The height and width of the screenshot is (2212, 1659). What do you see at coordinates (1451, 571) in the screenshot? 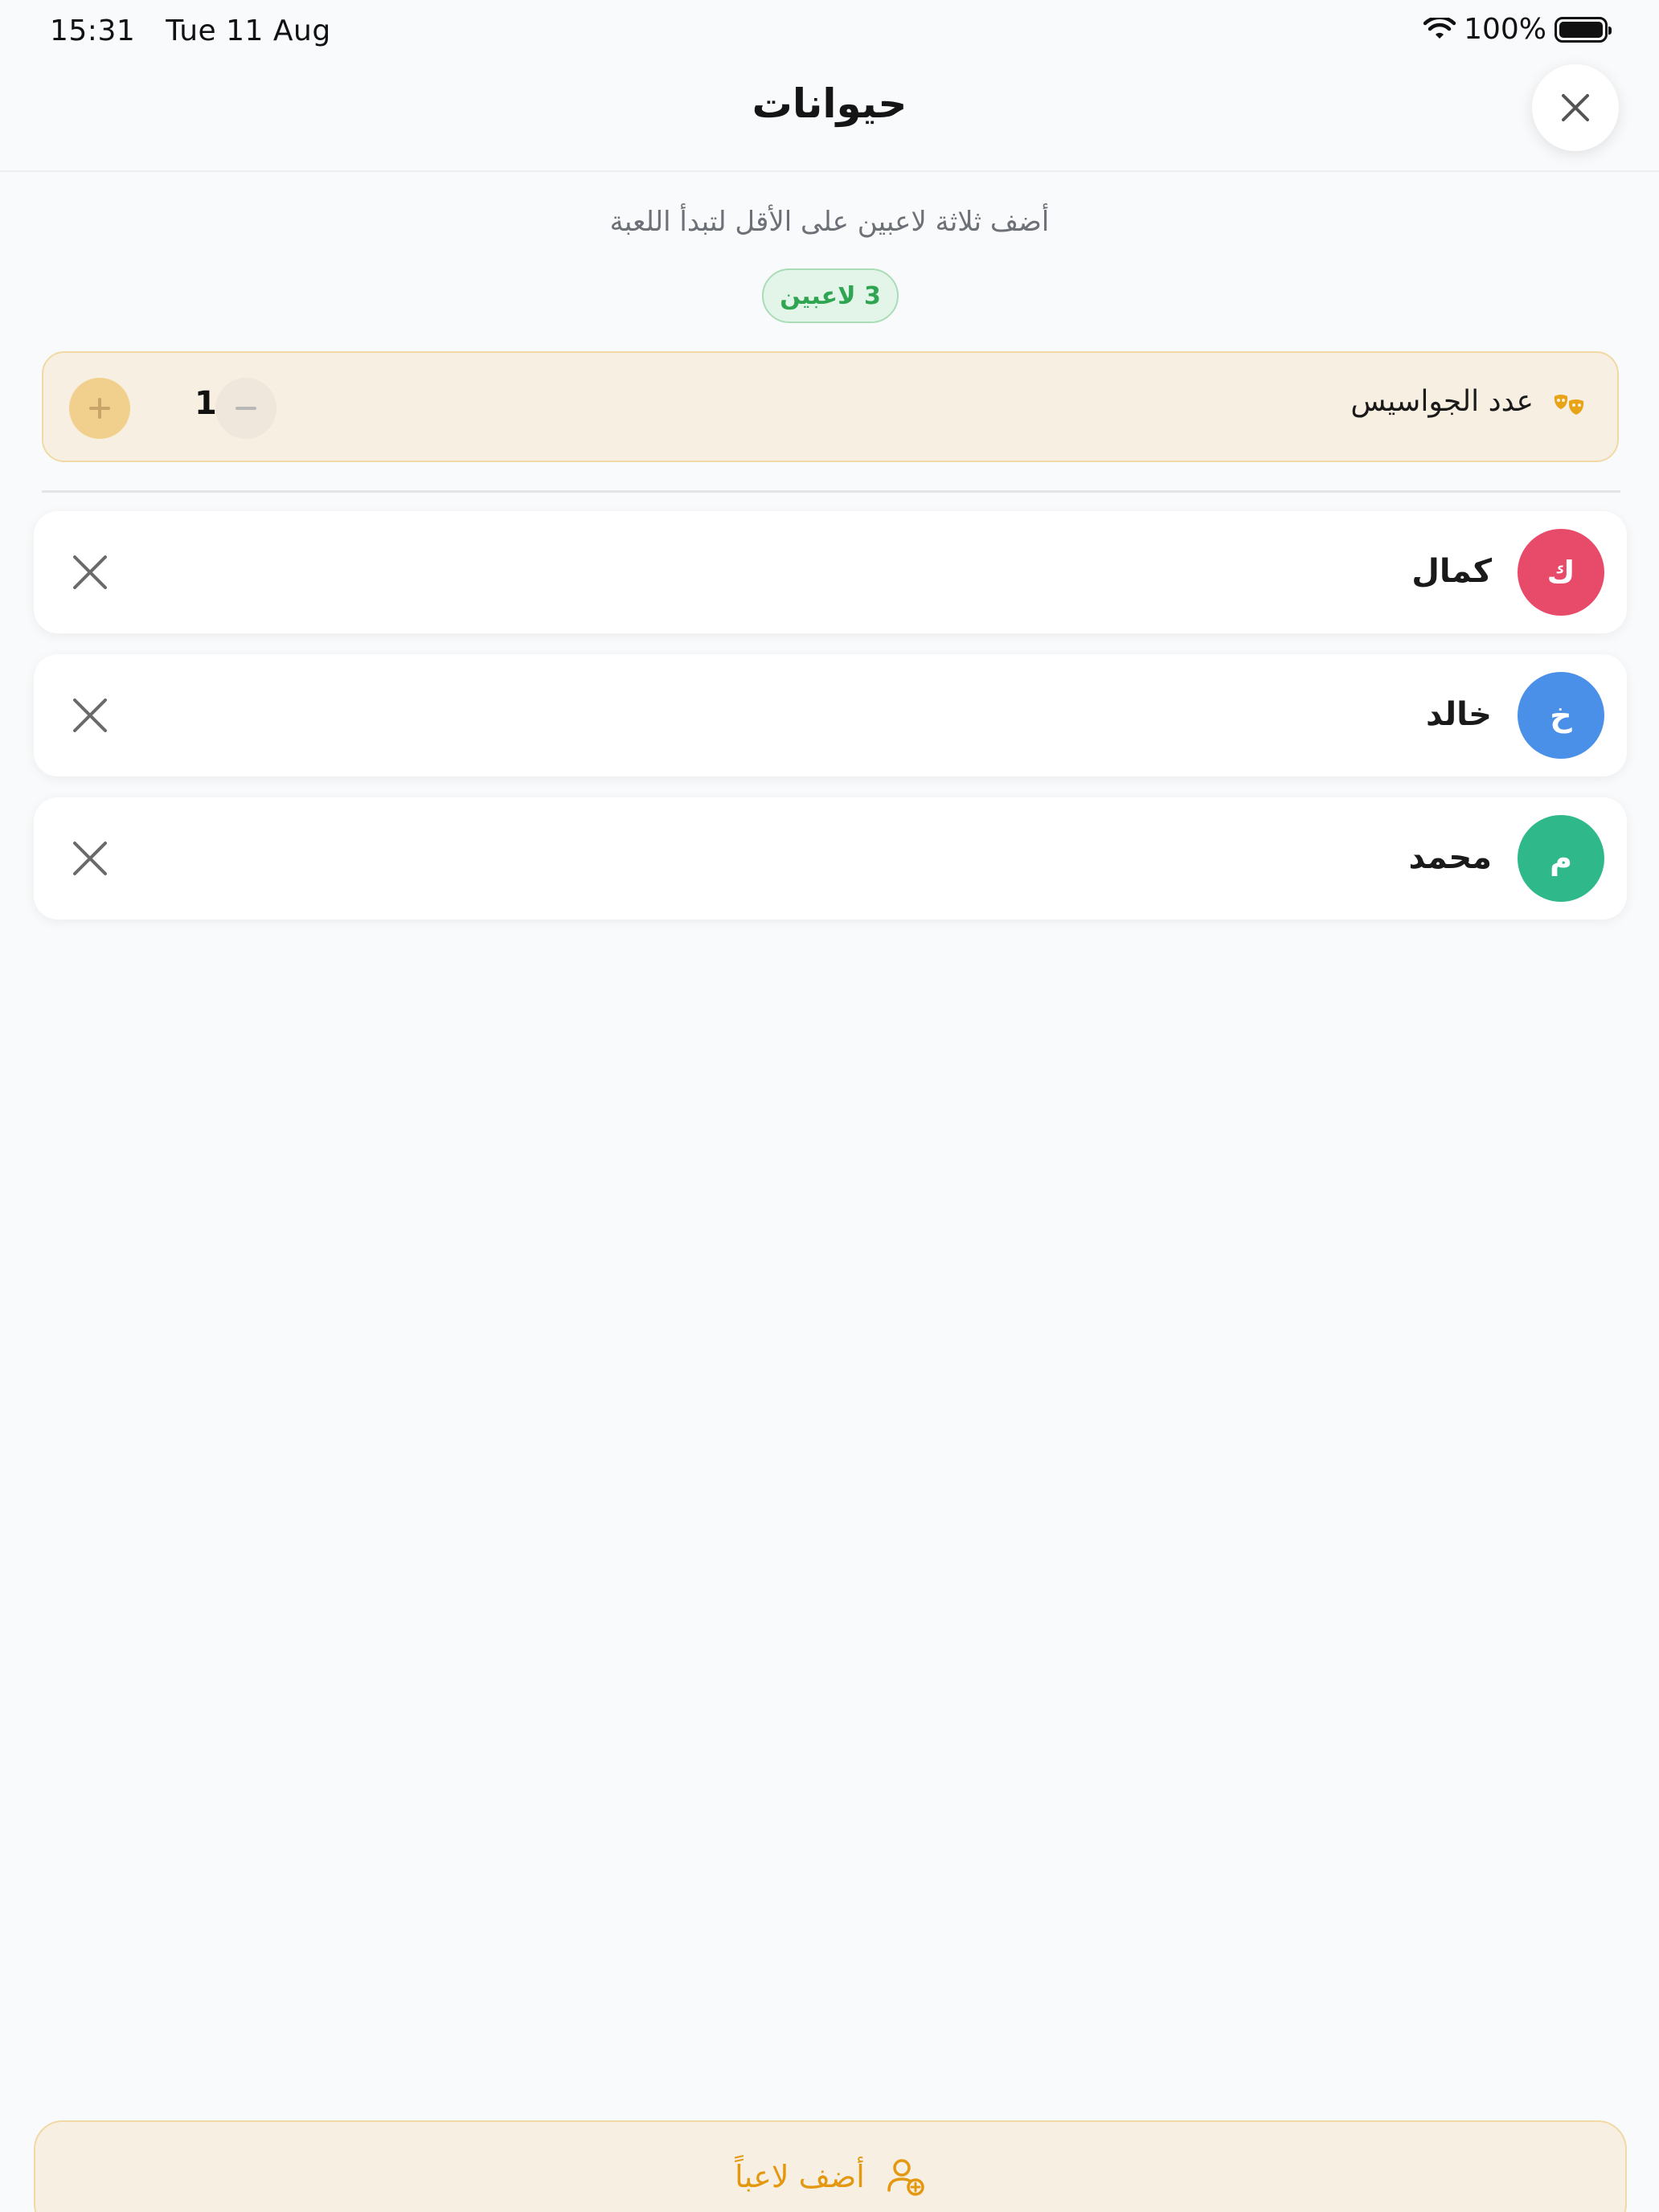
I see `player-name: كمال` at bounding box center [1451, 571].